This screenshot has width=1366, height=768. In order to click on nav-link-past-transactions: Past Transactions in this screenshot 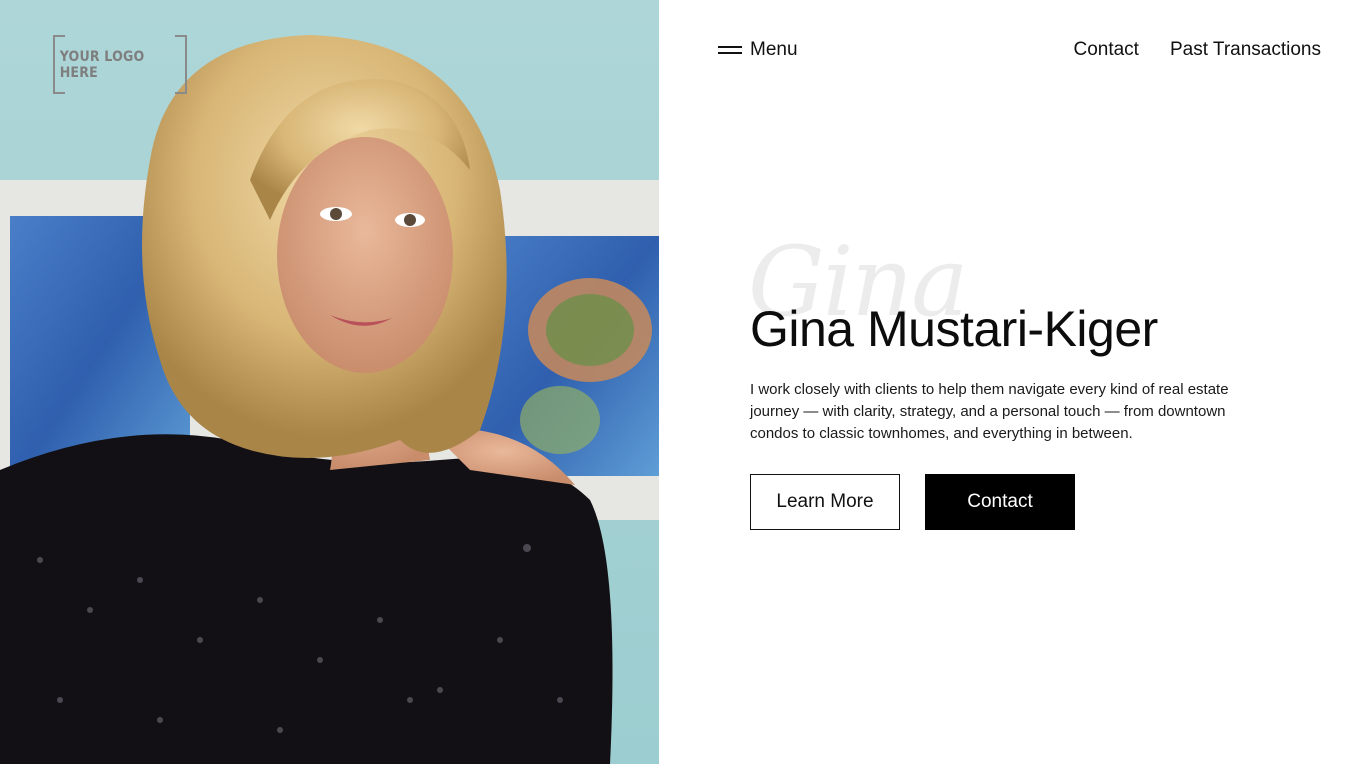, I will do `click(1245, 50)`.